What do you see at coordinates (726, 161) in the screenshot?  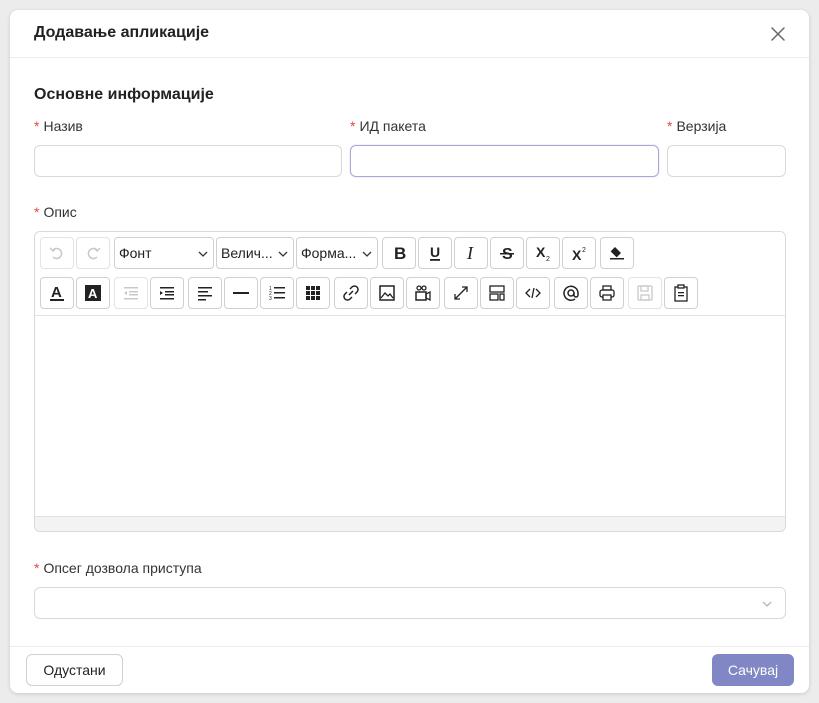 I see `version-input` at bounding box center [726, 161].